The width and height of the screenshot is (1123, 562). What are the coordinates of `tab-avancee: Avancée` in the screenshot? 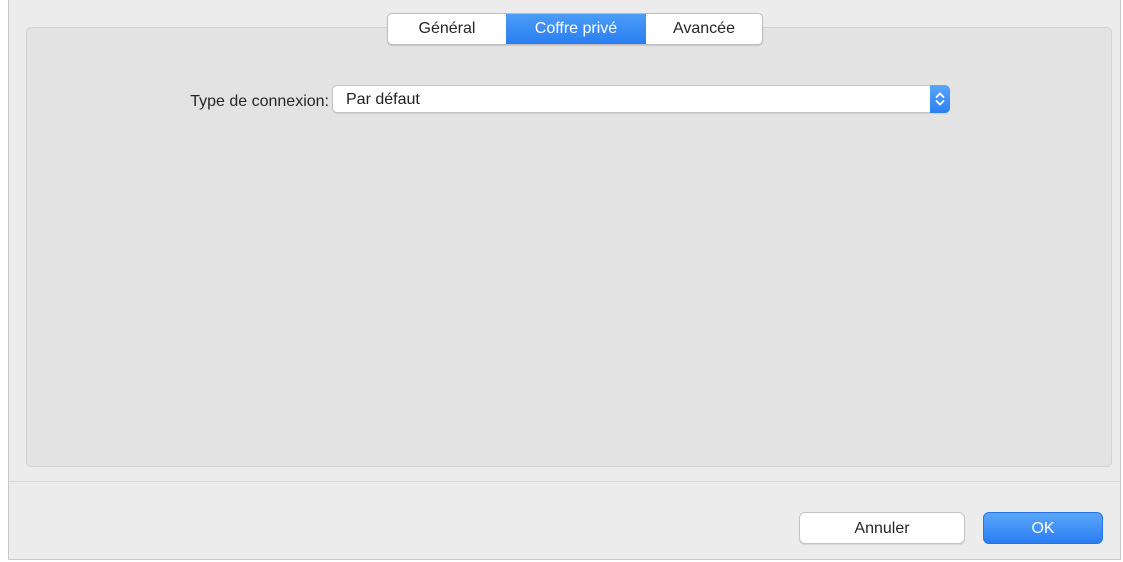 It's located at (704, 29).